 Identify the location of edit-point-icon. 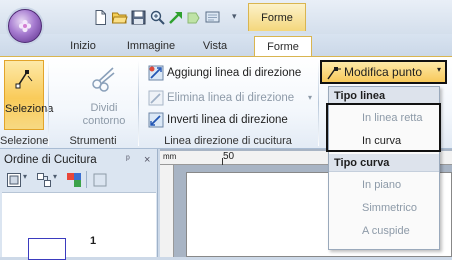
(334, 73).